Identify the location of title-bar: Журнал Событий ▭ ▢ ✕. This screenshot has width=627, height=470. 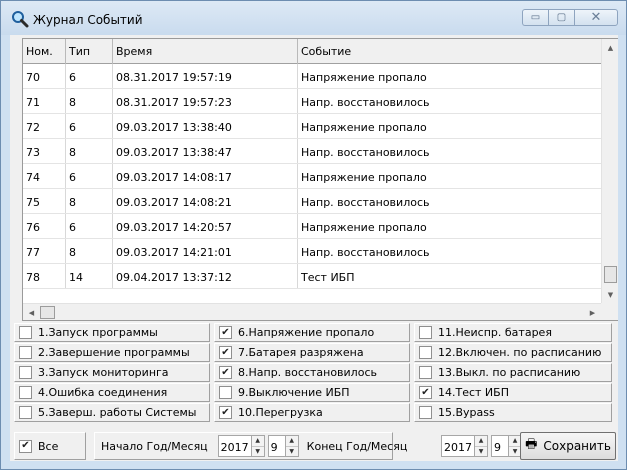
(313, 18).